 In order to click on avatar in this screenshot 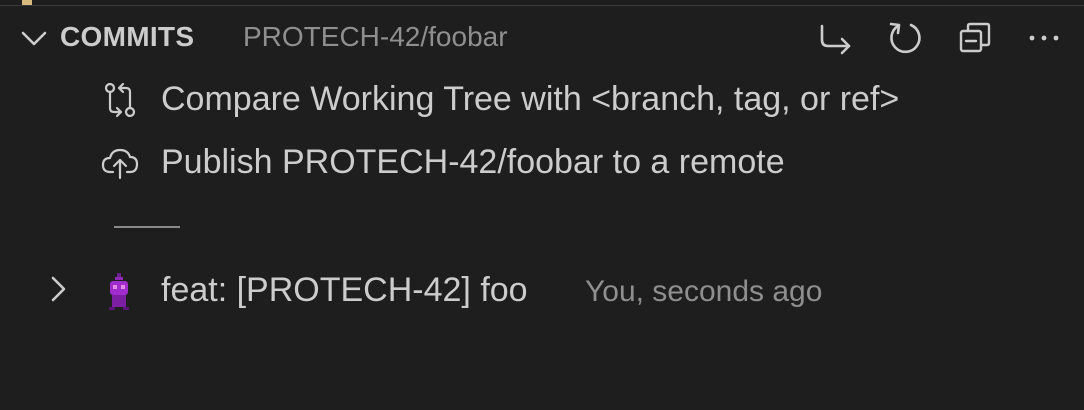, I will do `click(119, 291)`.